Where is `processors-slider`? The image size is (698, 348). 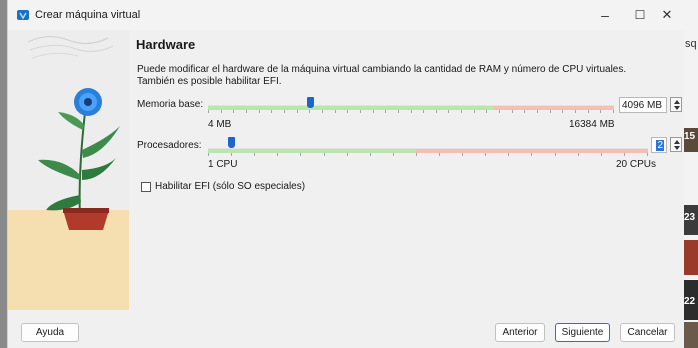 processors-slider is located at coordinates (428, 152).